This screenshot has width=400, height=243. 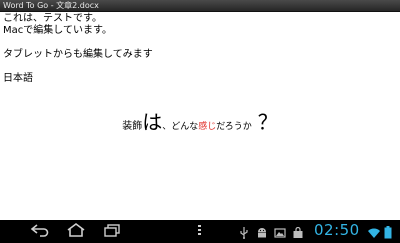 I want to click on title-bar: Word To Go - 文章2.docx, so click(x=200, y=6).